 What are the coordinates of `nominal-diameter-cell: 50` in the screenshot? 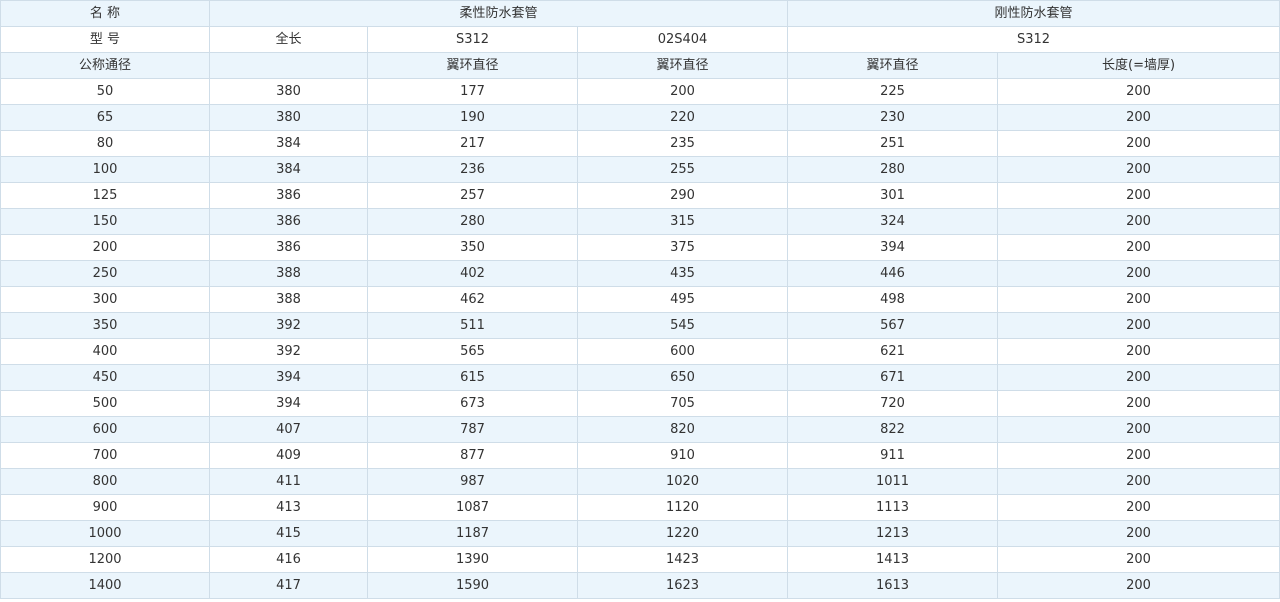 It's located at (105, 91).